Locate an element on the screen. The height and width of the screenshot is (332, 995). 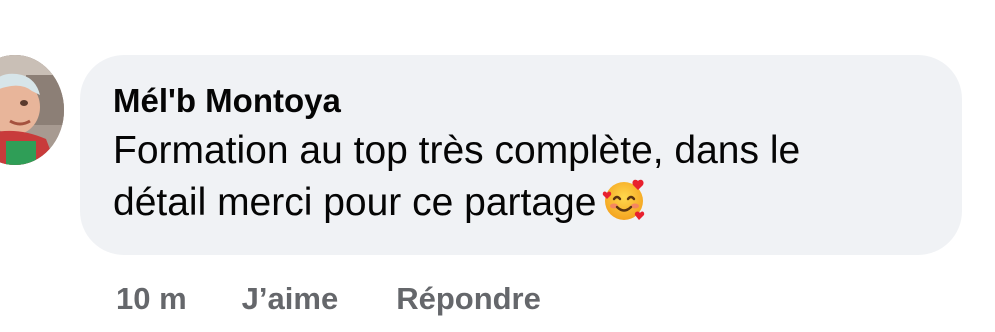
reply-button: Répondre is located at coordinates (468, 299).